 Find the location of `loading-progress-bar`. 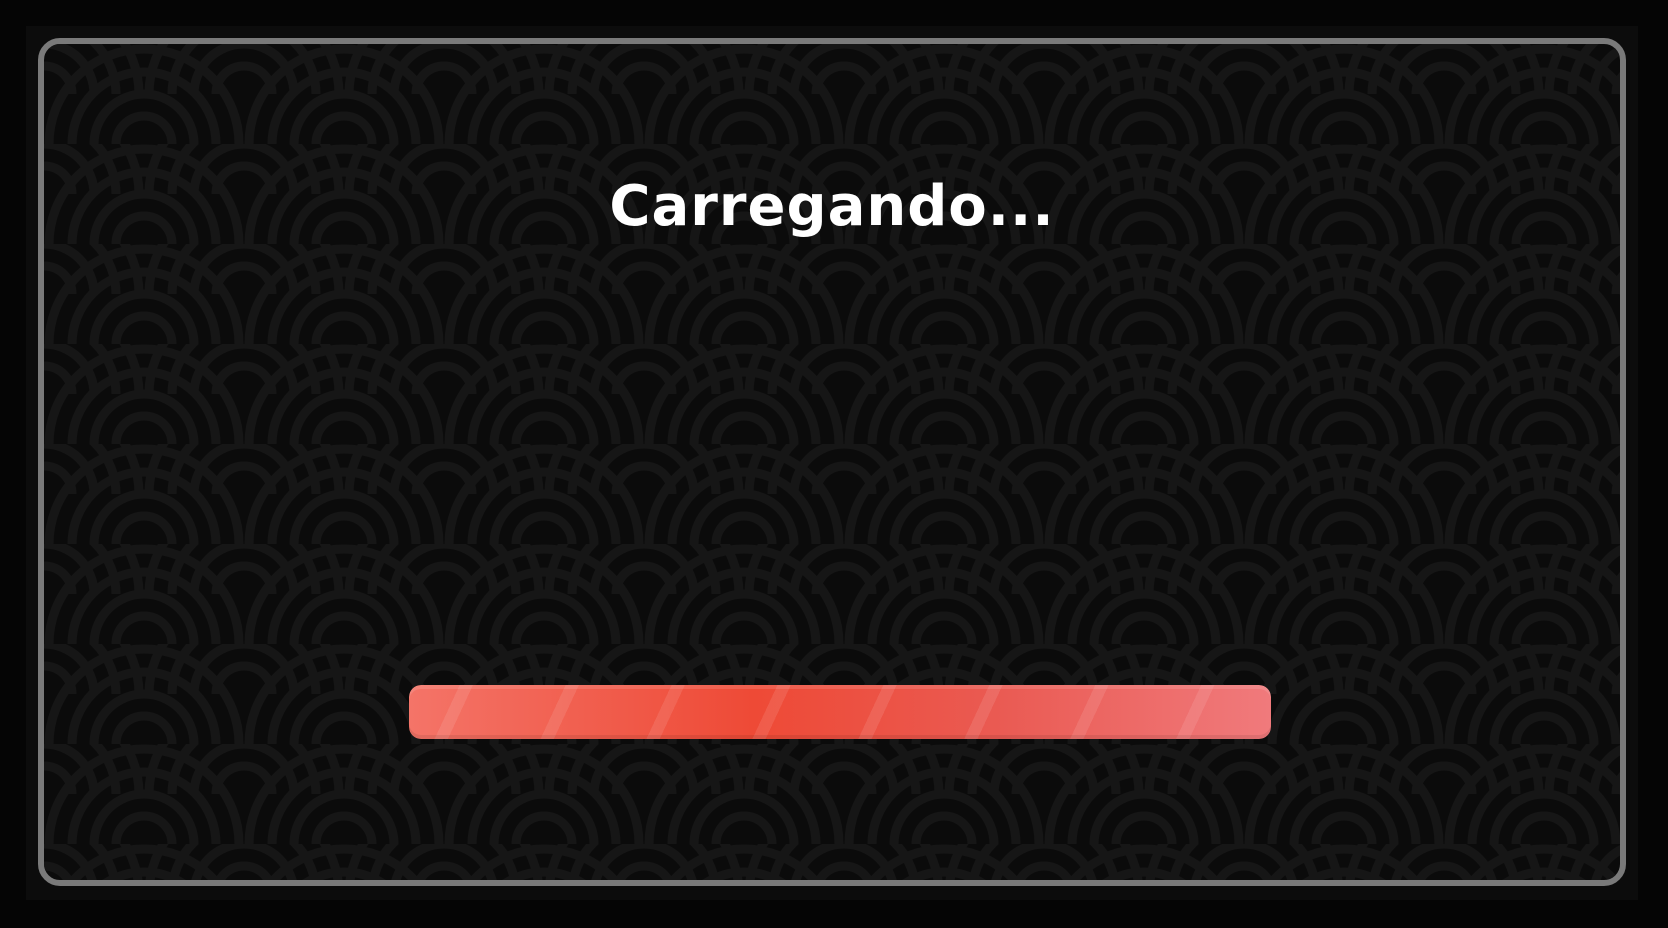

loading-progress-bar is located at coordinates (840, 712).